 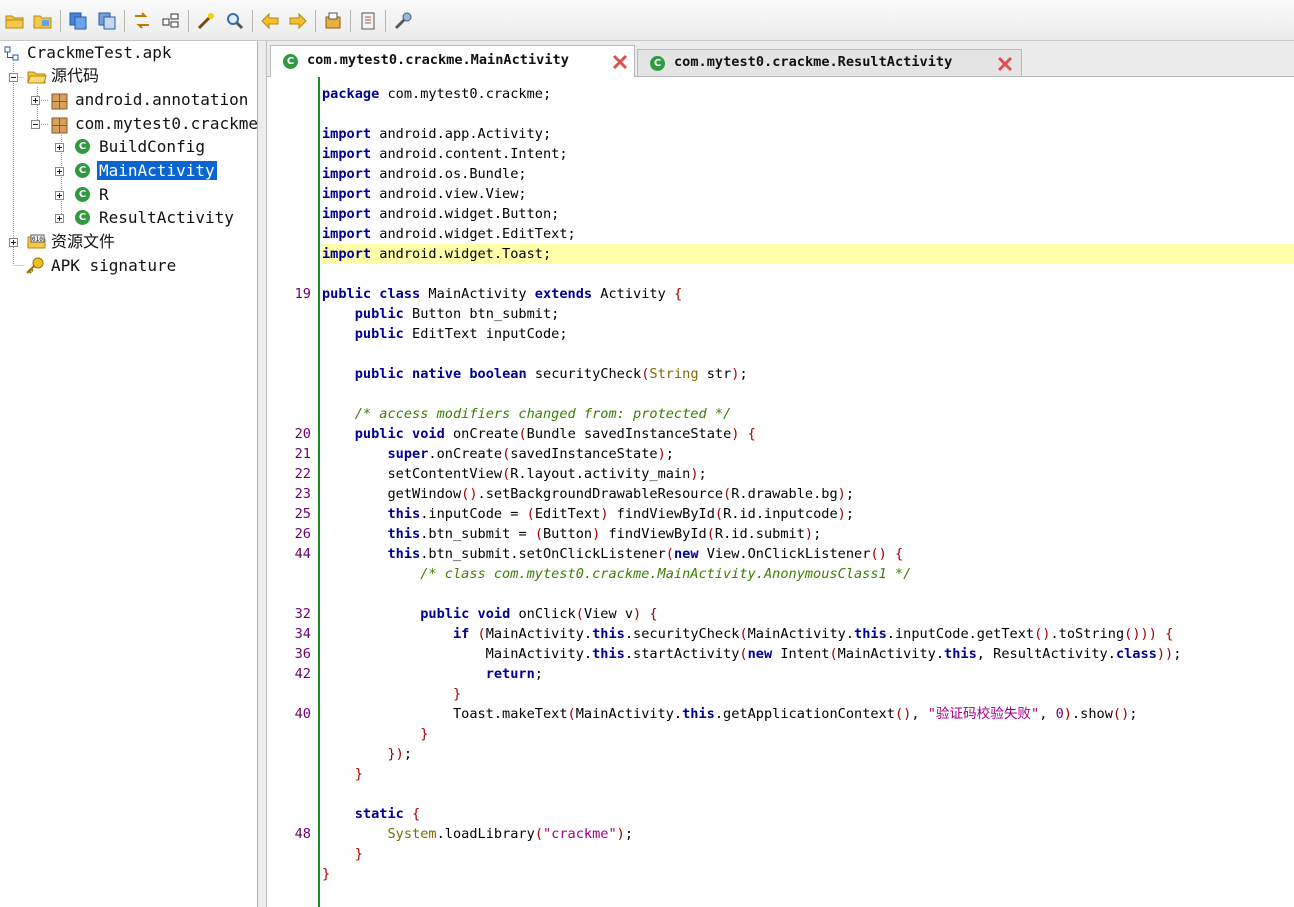 I want to click on line-number: 42, so click(x=302, y=674).